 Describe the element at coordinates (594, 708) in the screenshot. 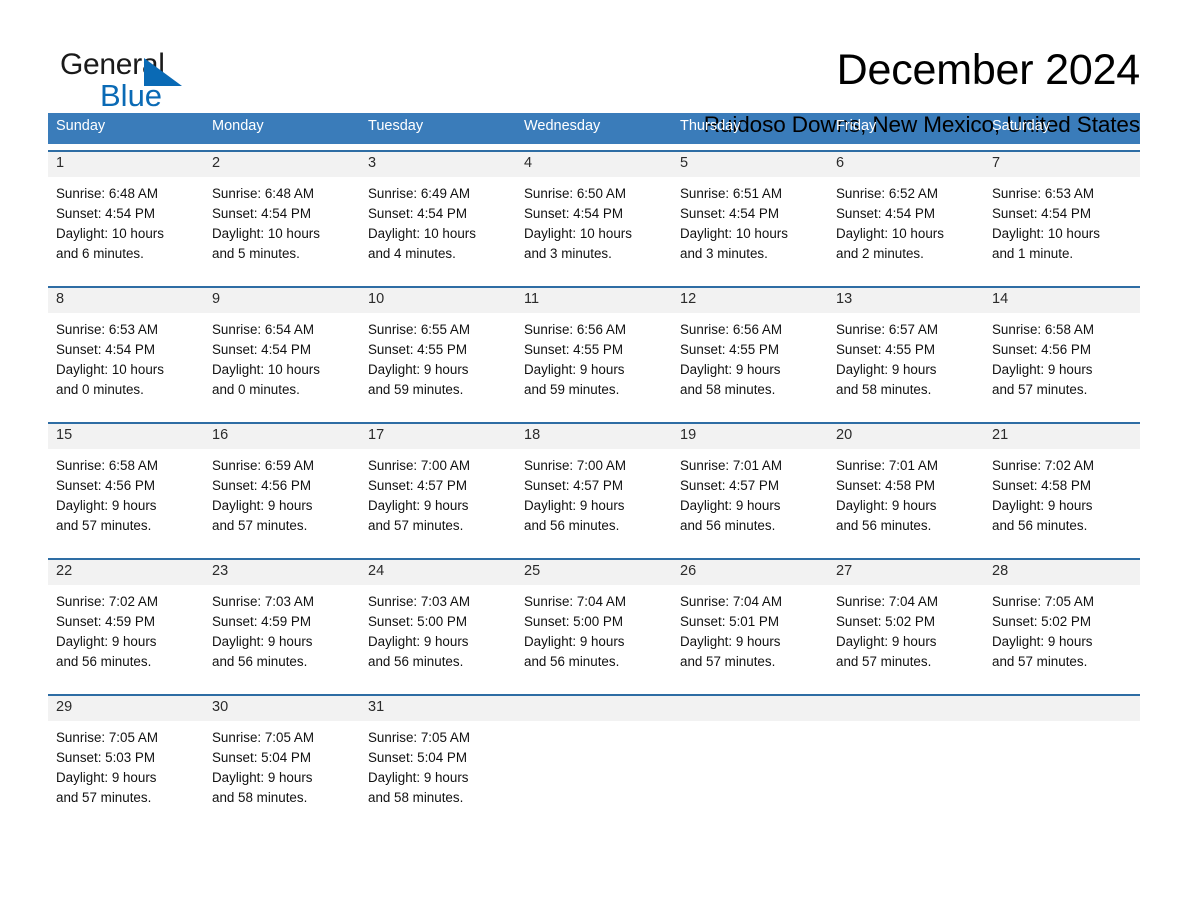

I see `day-number-band: 29 30 31` at that location.